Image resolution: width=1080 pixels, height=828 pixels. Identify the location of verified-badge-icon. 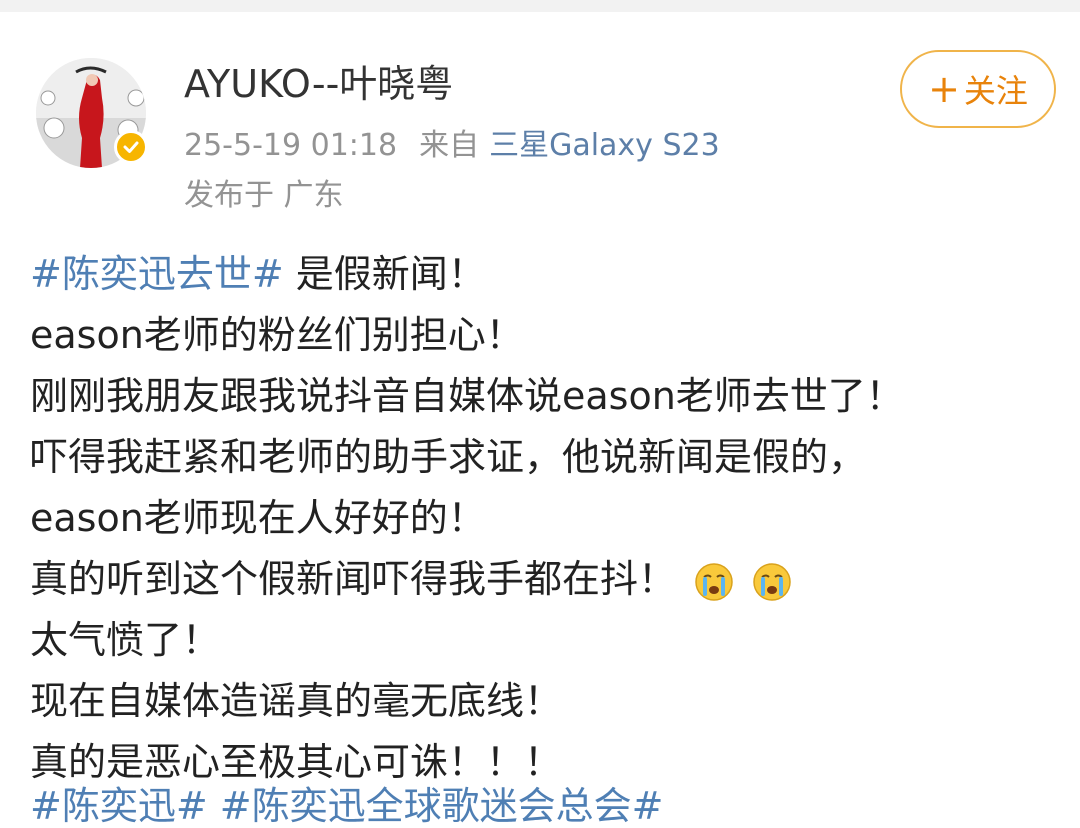
(131, 147).